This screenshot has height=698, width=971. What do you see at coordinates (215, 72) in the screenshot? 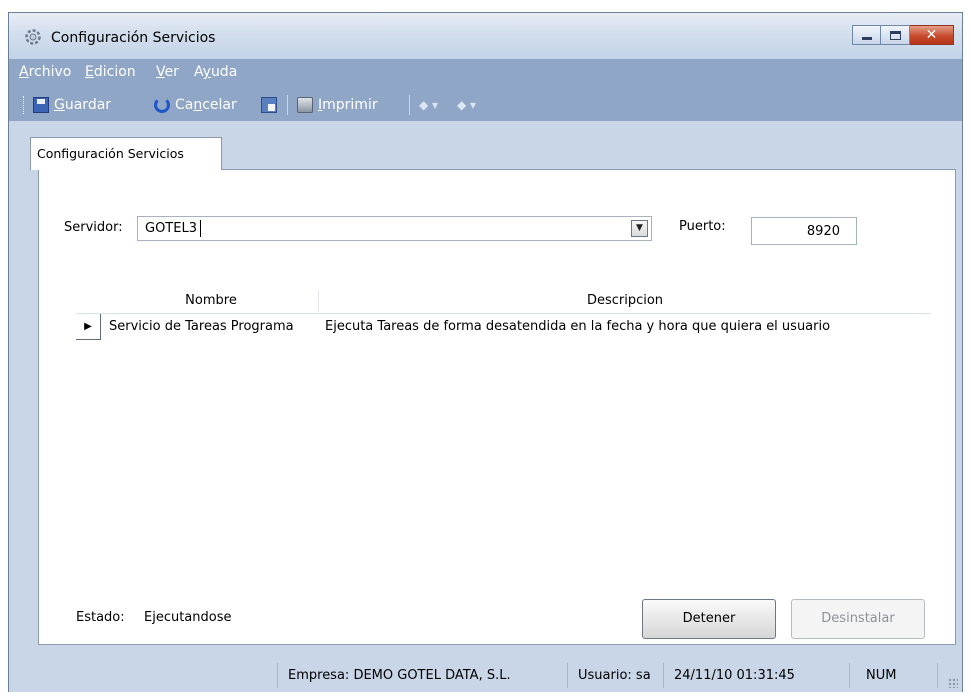
I see `menu-ayuda: Ayuda` at bounding box center [215, 72].